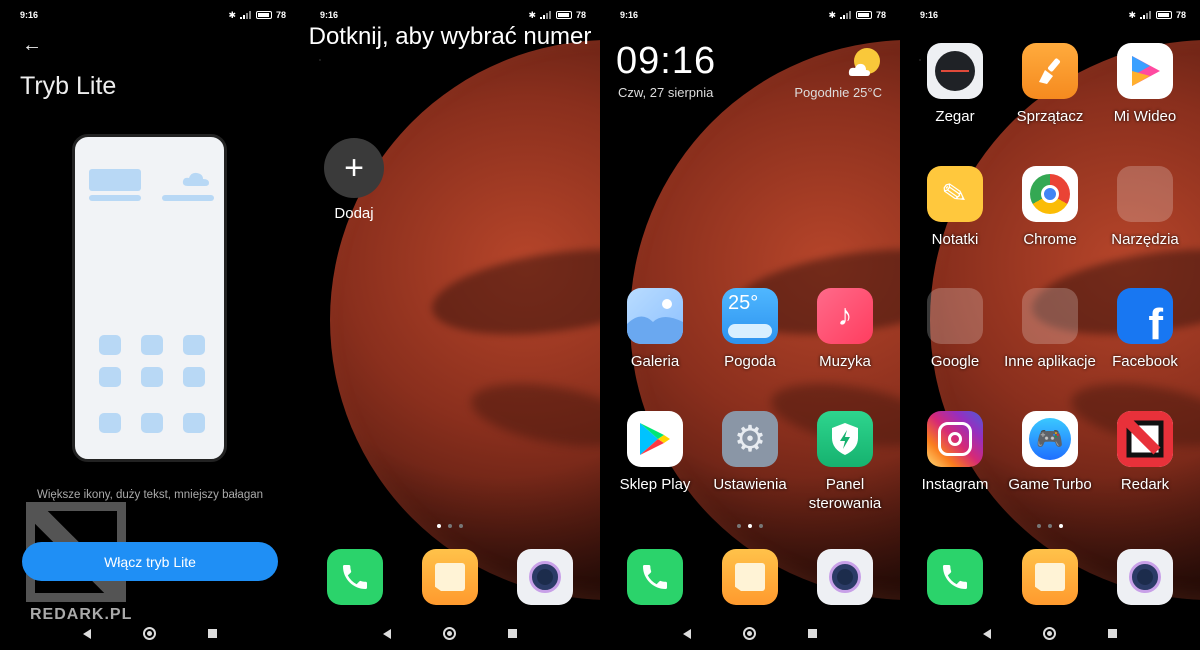 This screenshot has width=1200, height=650. I want to click on app-label: Galeria, so click(655, 361).